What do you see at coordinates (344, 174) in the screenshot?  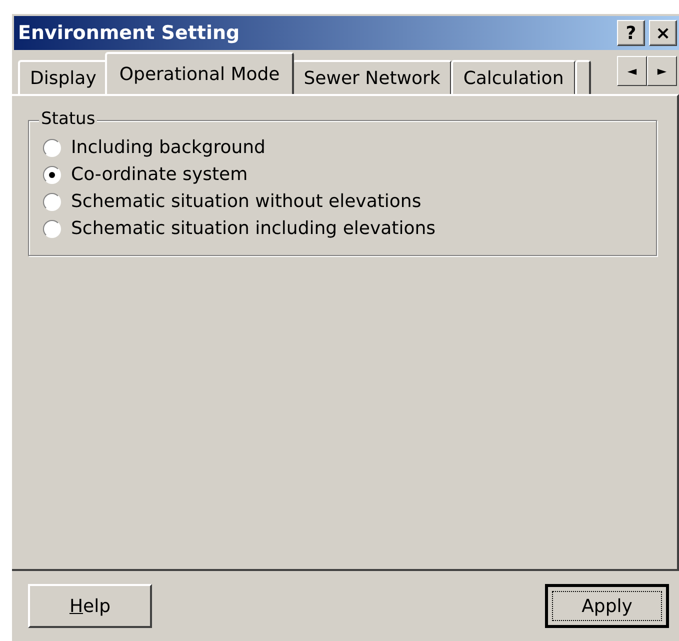 I see `radio-option: Co-ordinate system` at bounding box center [344, 174].